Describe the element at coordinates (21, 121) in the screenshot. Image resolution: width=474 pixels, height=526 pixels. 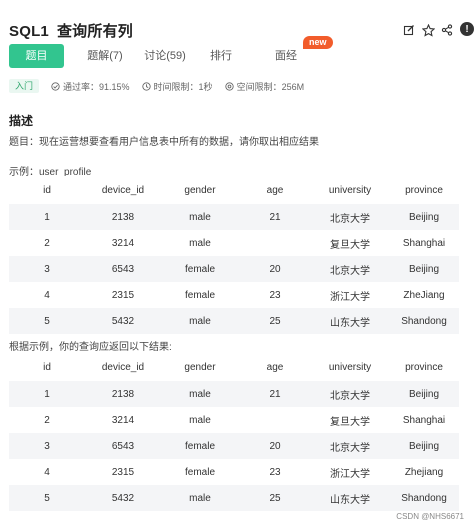
I see `description-heading: 描述` at that location.